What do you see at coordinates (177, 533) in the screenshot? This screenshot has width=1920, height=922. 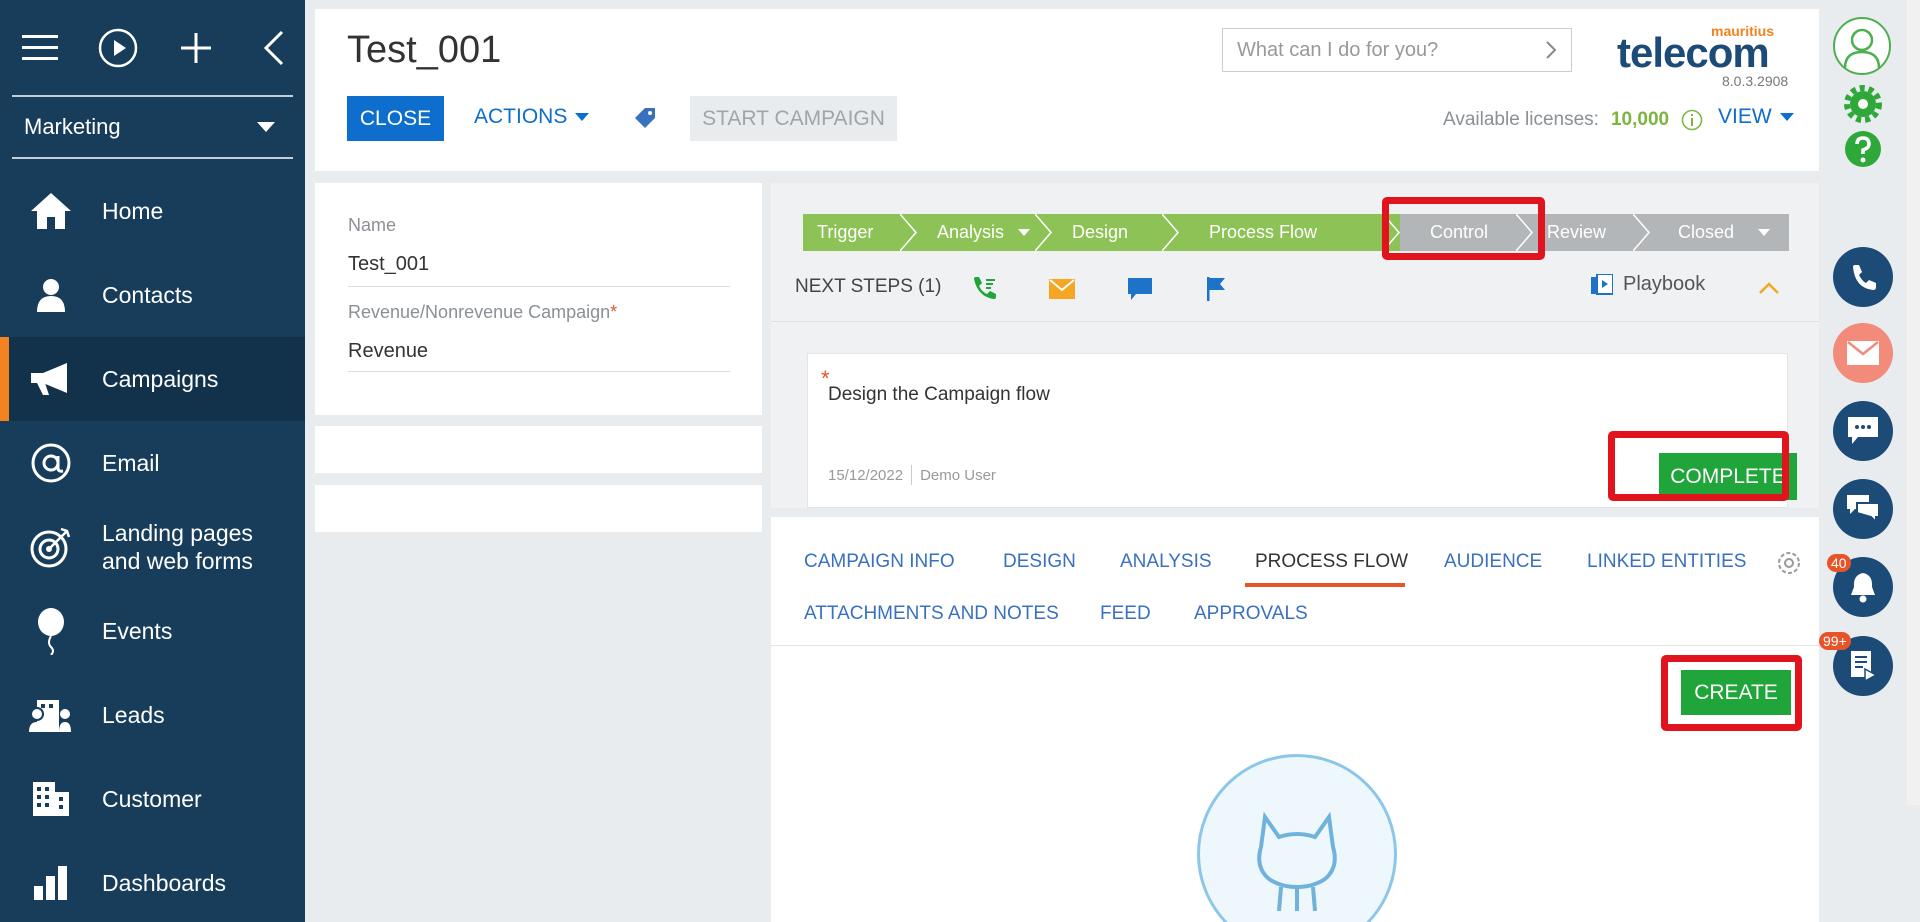 I see `sidebar-item-label: Landing pages` at bounding box center [177, 533].